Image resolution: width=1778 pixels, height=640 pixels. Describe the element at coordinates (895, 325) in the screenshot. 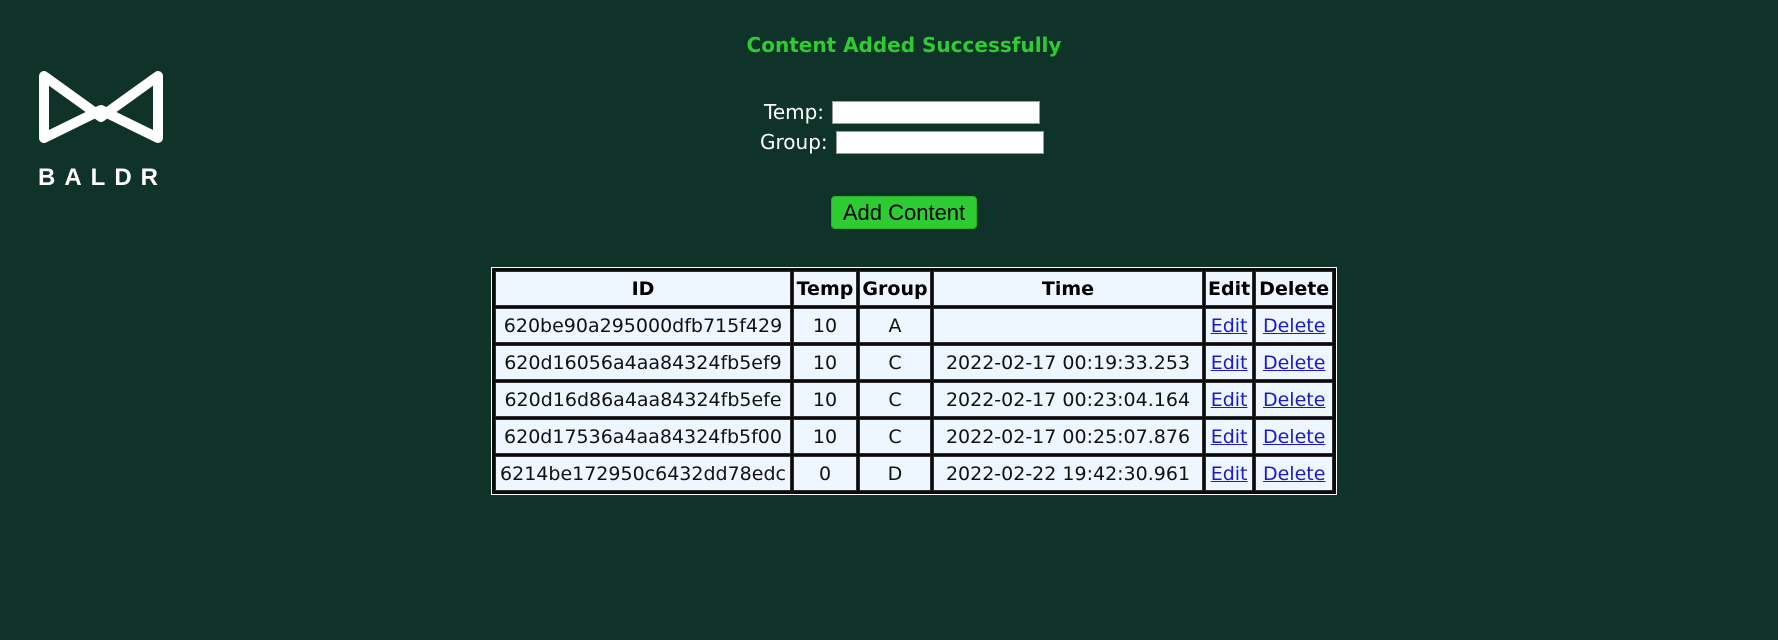

I see `cell-group: A` at that location.